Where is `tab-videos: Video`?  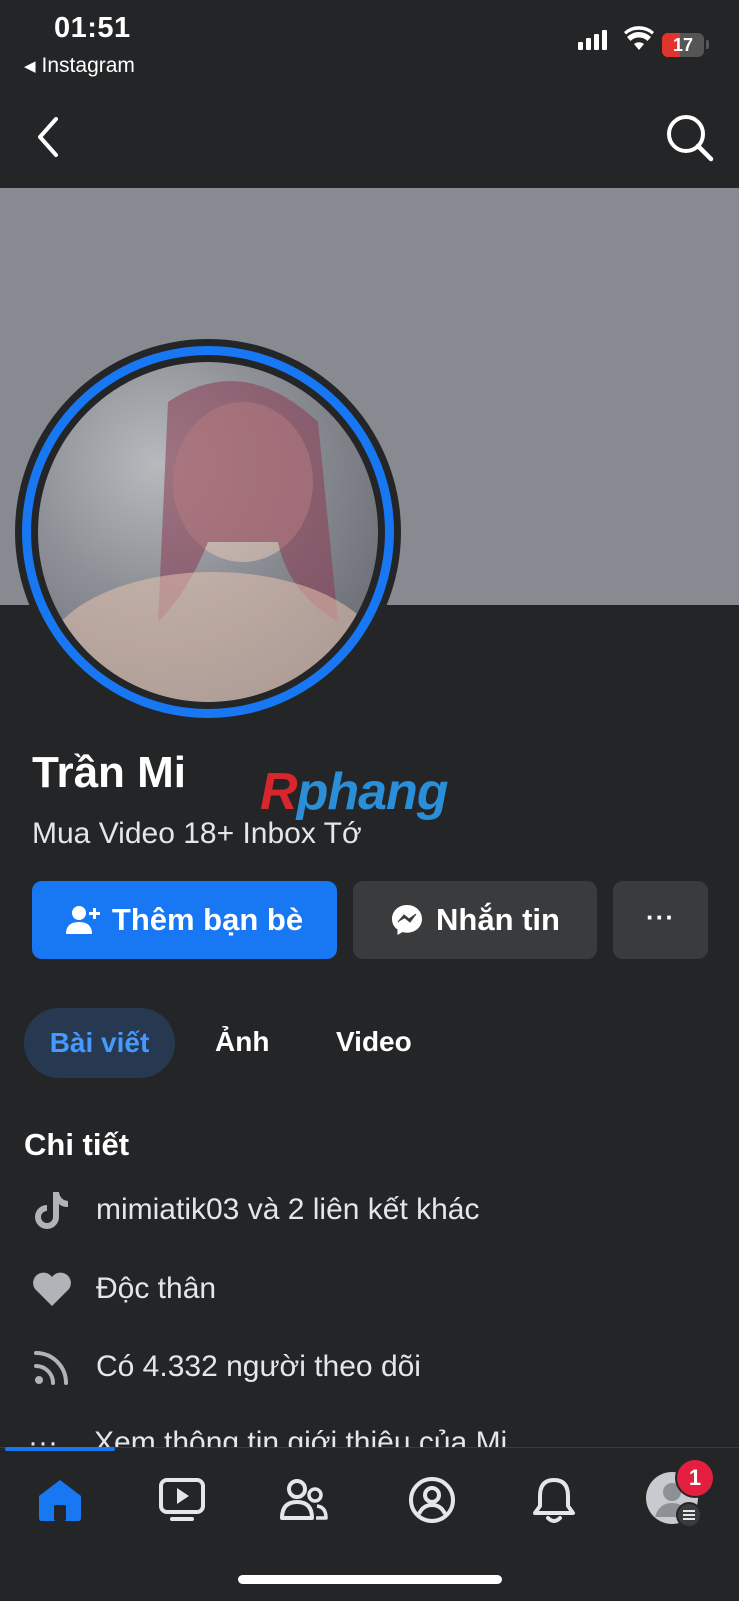
tab-videos: Video is located at coordinates (374, 1042).